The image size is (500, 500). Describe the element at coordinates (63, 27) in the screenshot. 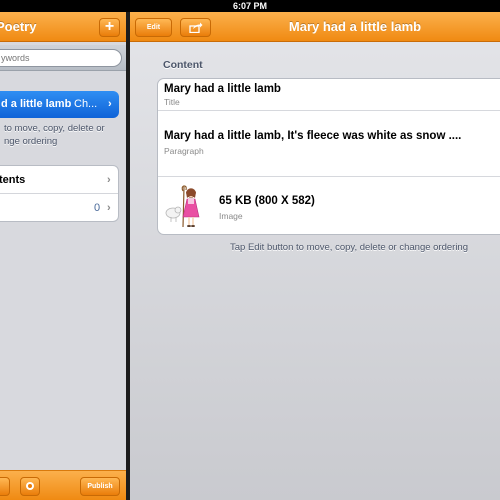

I see `master-navbar: Poetry +` at that location.